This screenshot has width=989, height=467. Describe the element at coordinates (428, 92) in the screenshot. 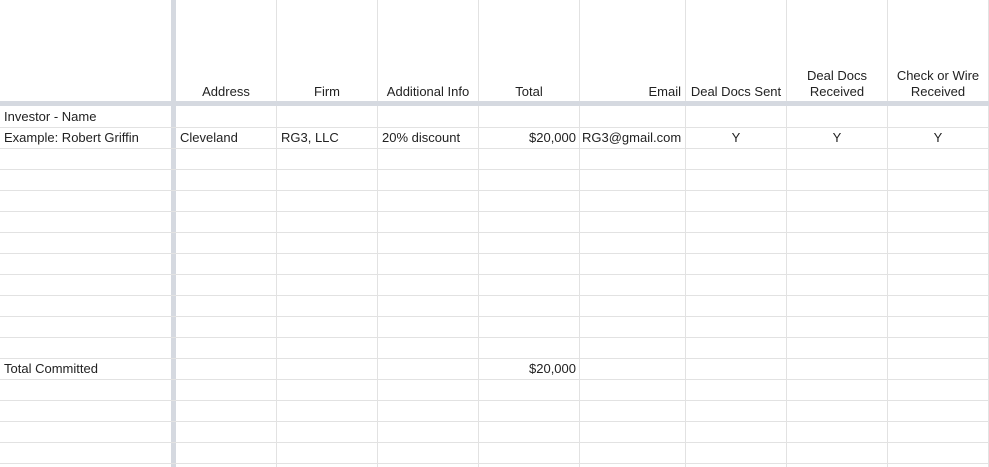

I see `header-additional-info: Additional Info` at that location.